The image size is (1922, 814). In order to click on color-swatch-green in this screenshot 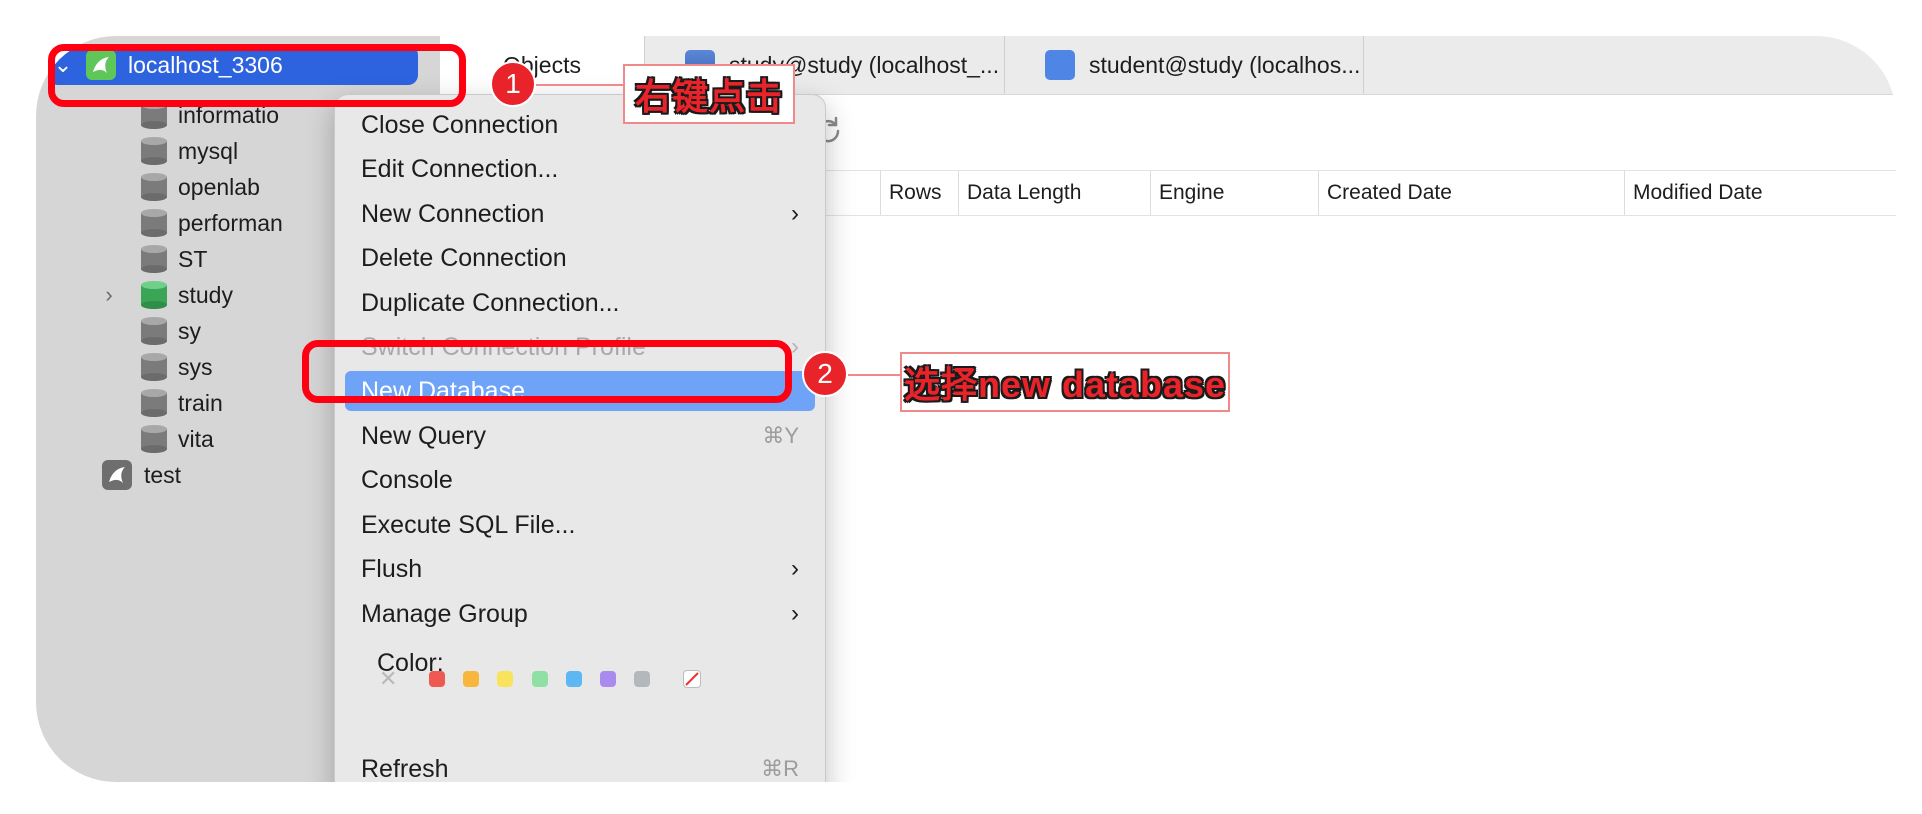, I will do `click(540, 679)`.